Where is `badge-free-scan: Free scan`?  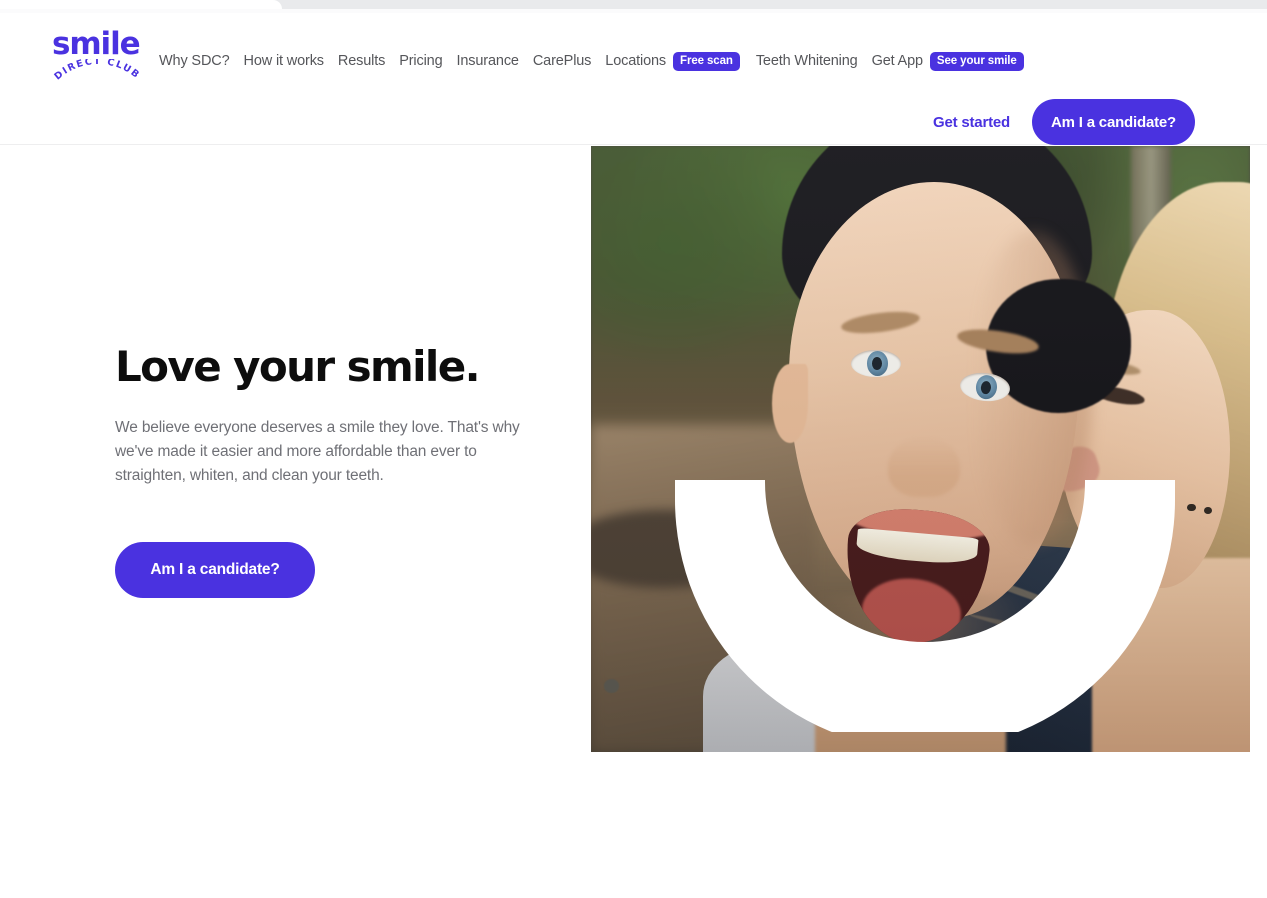
badge-free-scan: Free scan is located at coordinates (706, 61).